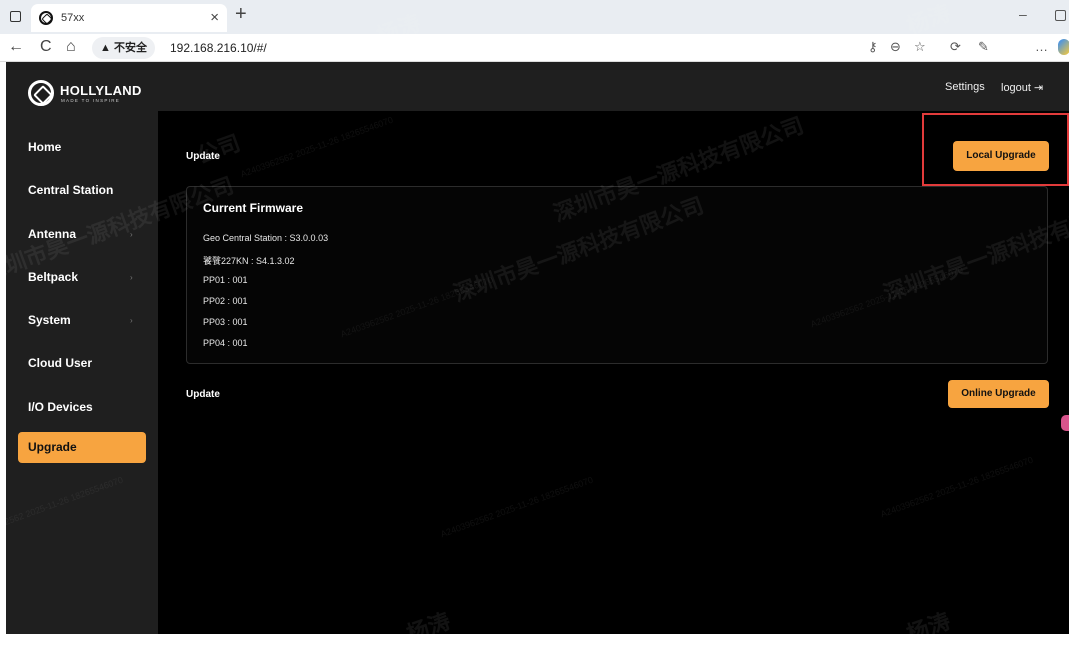 This screenshot has width=1069, height=649. I want to click on sidebar-item-beltpack: Beltpack, so click(53, 277).